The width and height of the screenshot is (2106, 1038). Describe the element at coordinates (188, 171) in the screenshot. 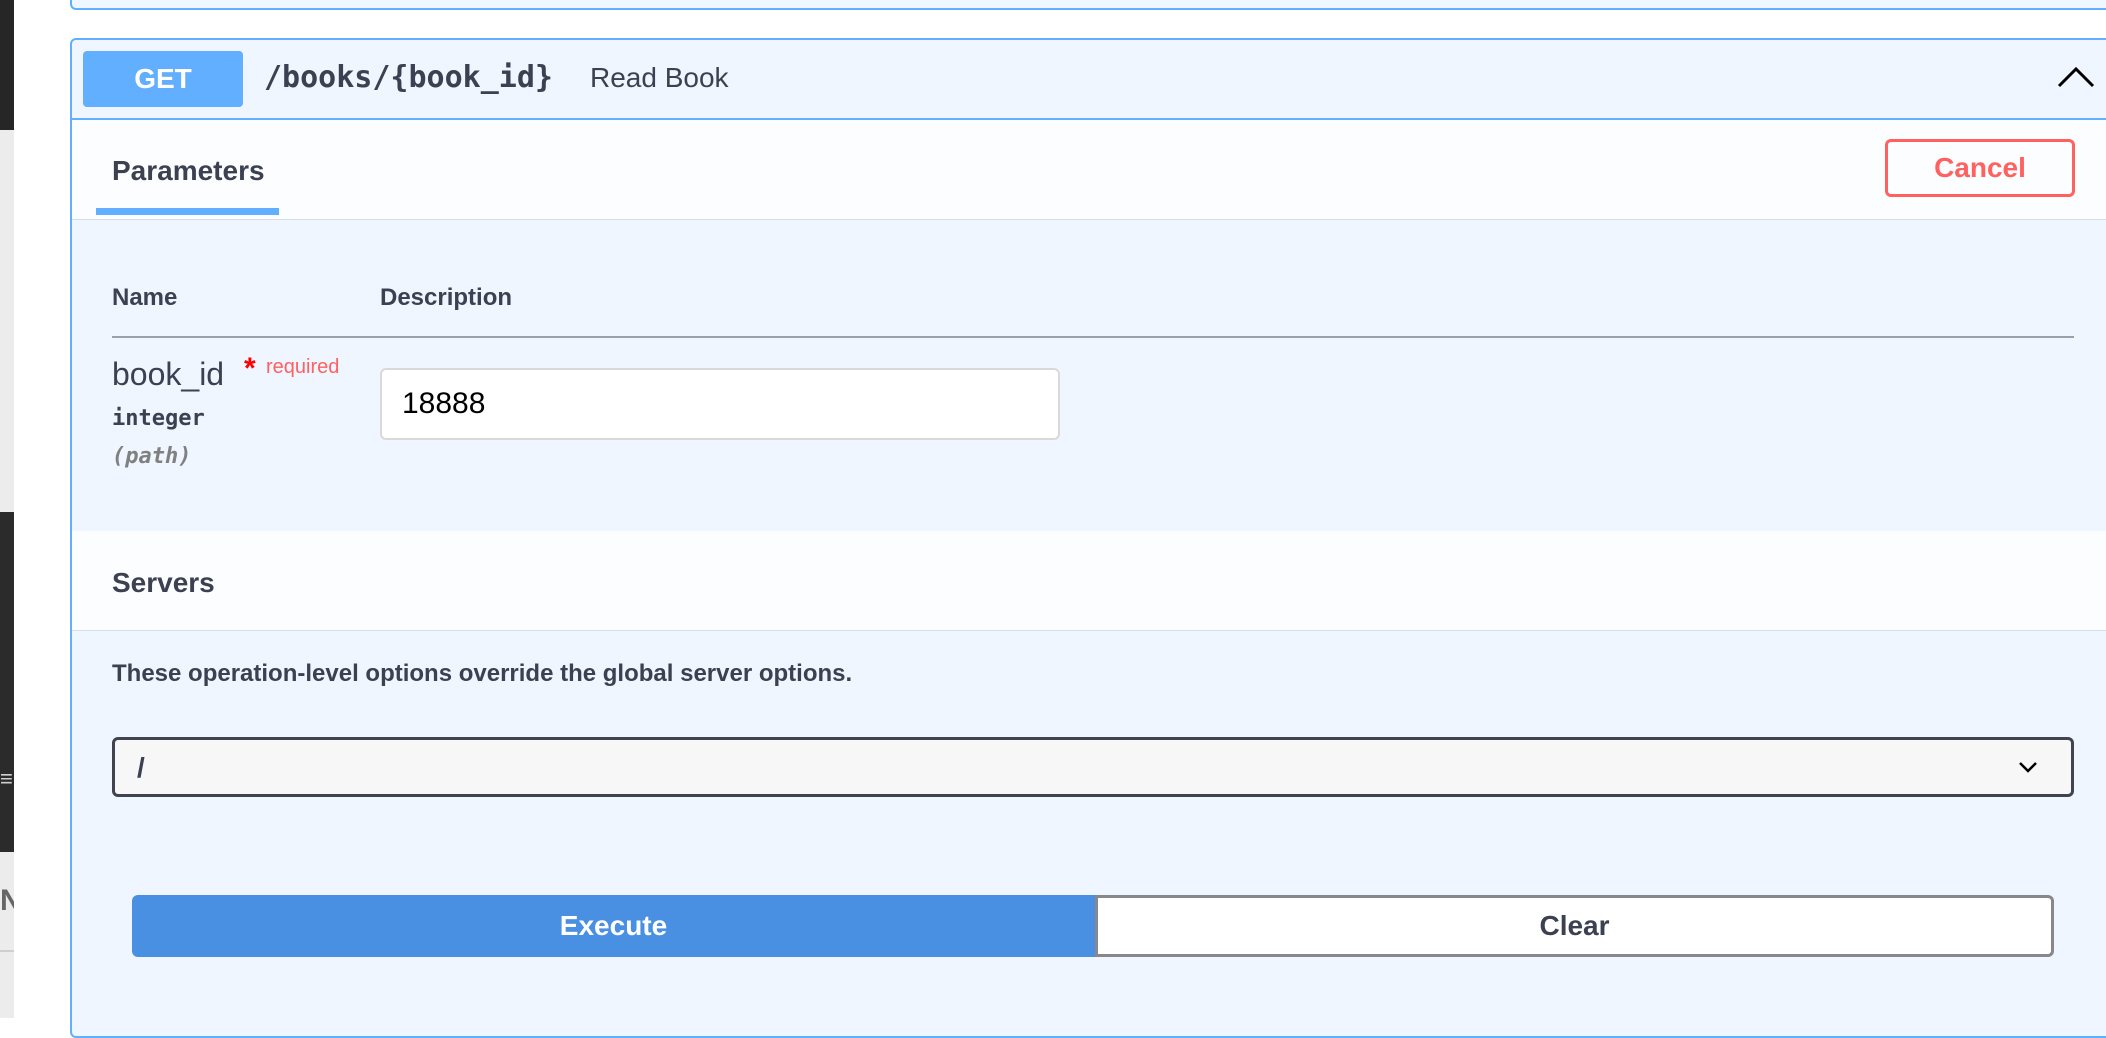

I see `tab-parameters: Parameters` at that location.